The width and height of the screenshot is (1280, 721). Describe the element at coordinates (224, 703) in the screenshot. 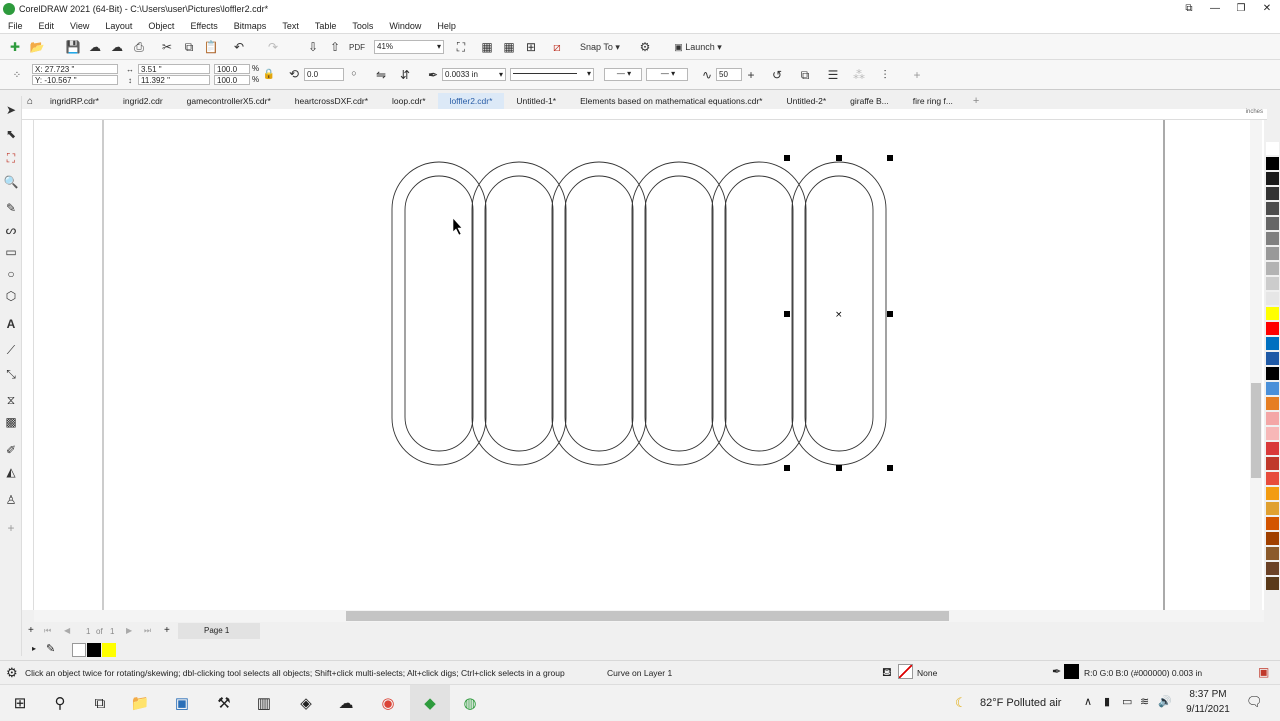

I see `app-icon: ⚒` at that location.